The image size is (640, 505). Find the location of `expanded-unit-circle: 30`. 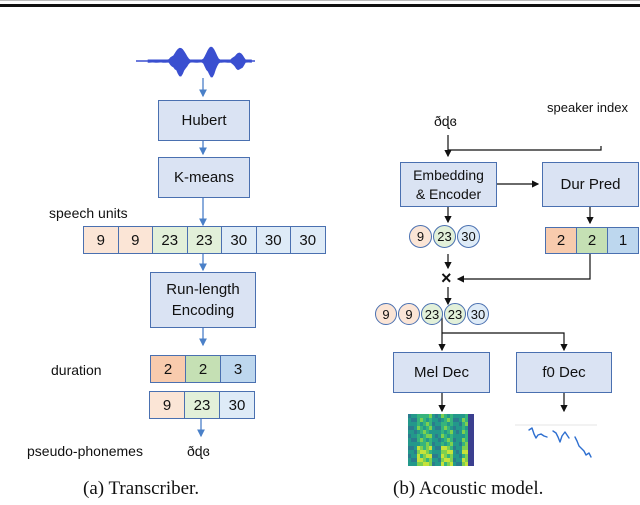

expanded-unit-circle: 30 is located at coordinates (478, 314).